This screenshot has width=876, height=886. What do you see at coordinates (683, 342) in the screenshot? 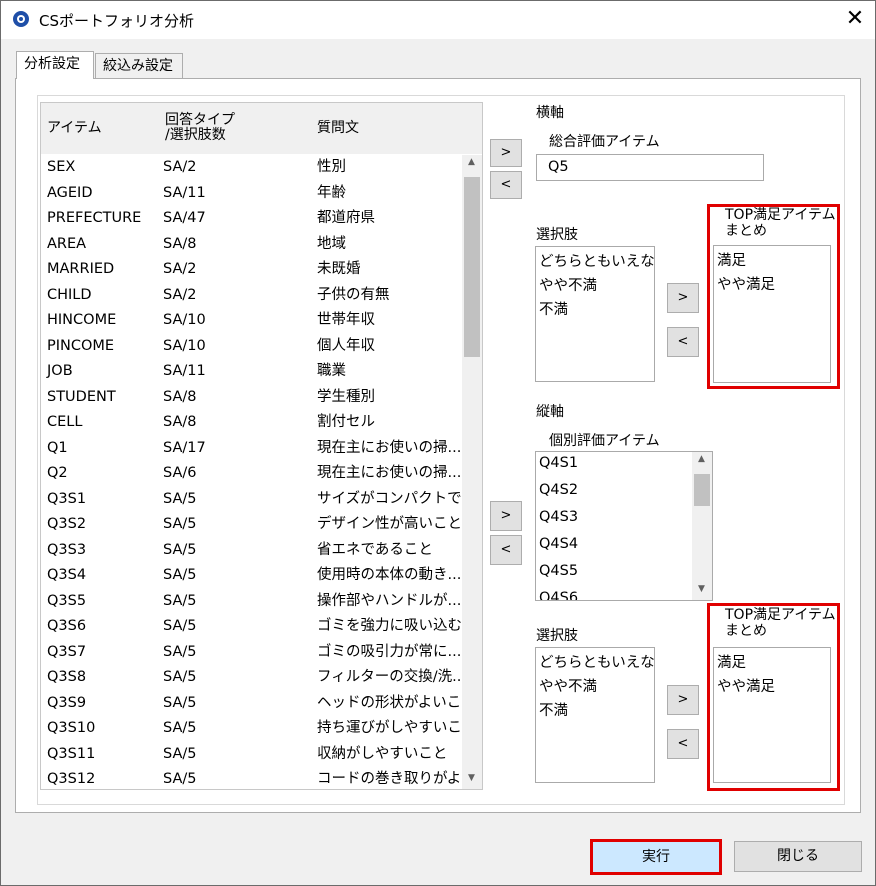
I see `remove-from-horizontal-top-button: <` at bounding box center [683, 342].